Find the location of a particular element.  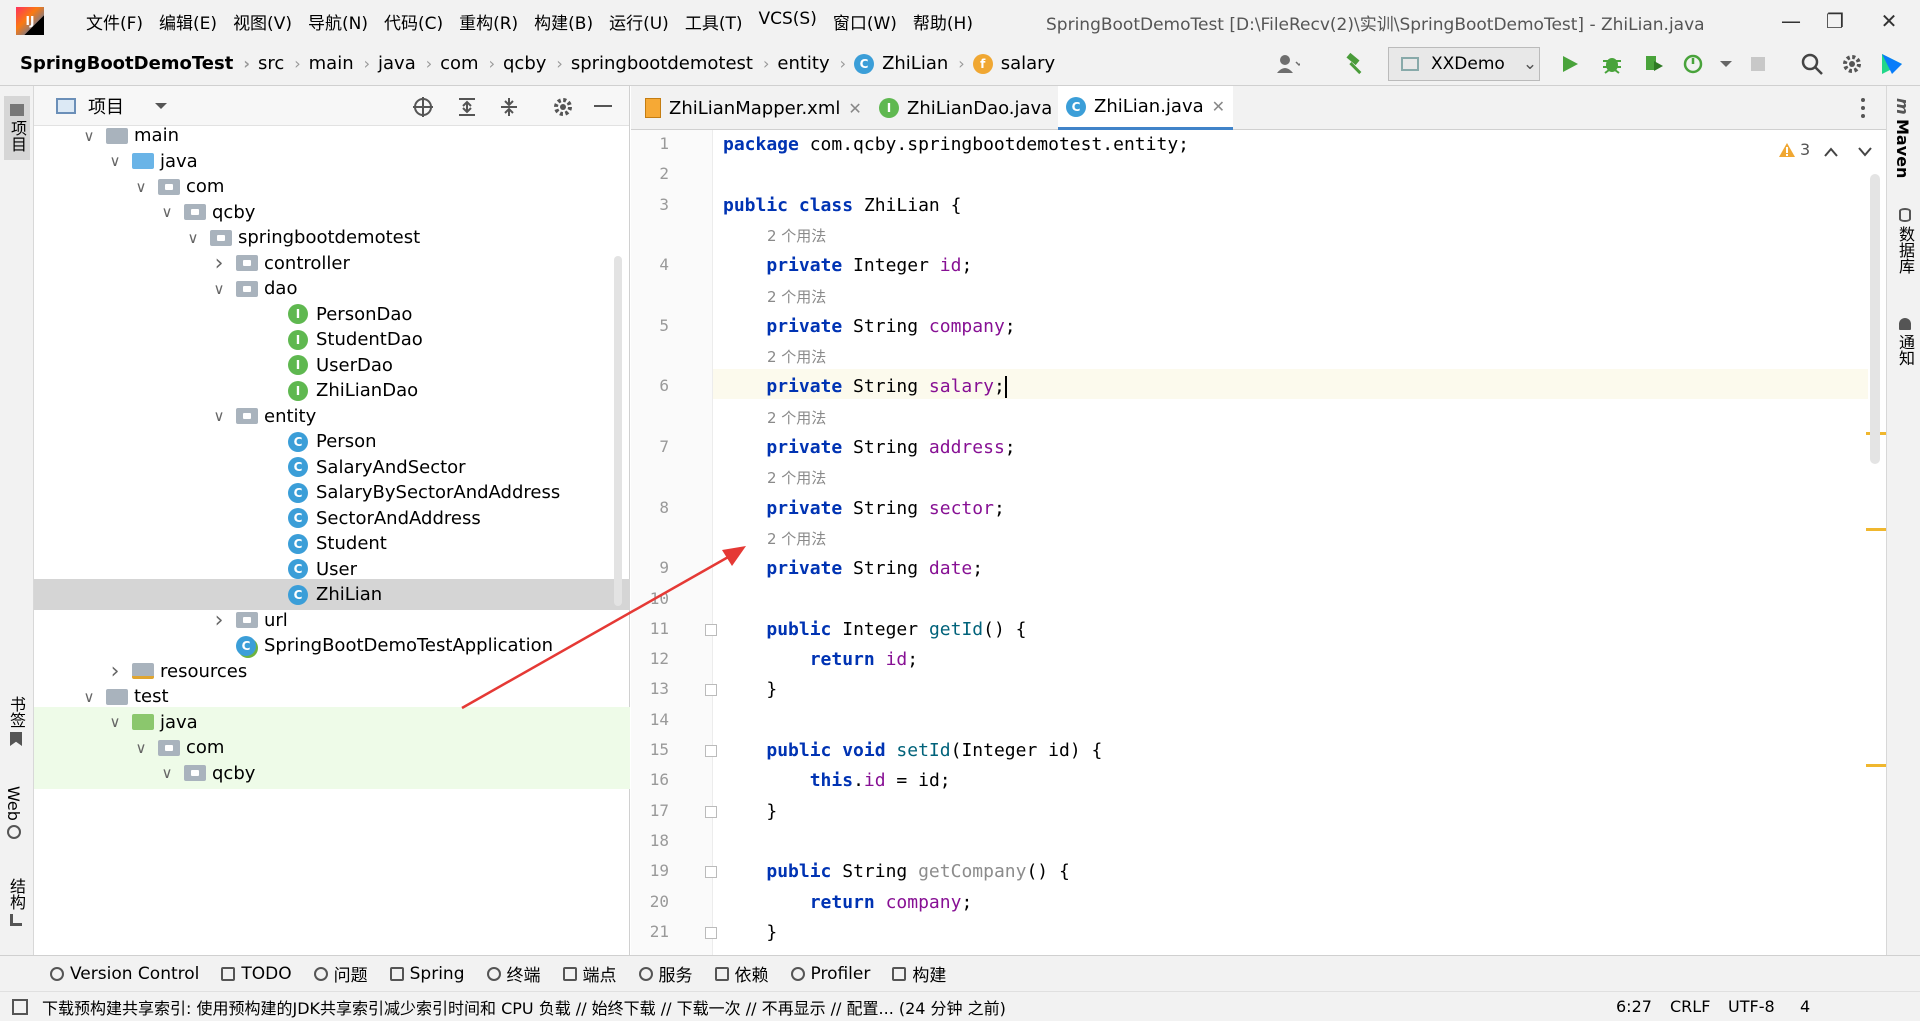

tool-window-button: 终端 is located at coordinates (513, 973).